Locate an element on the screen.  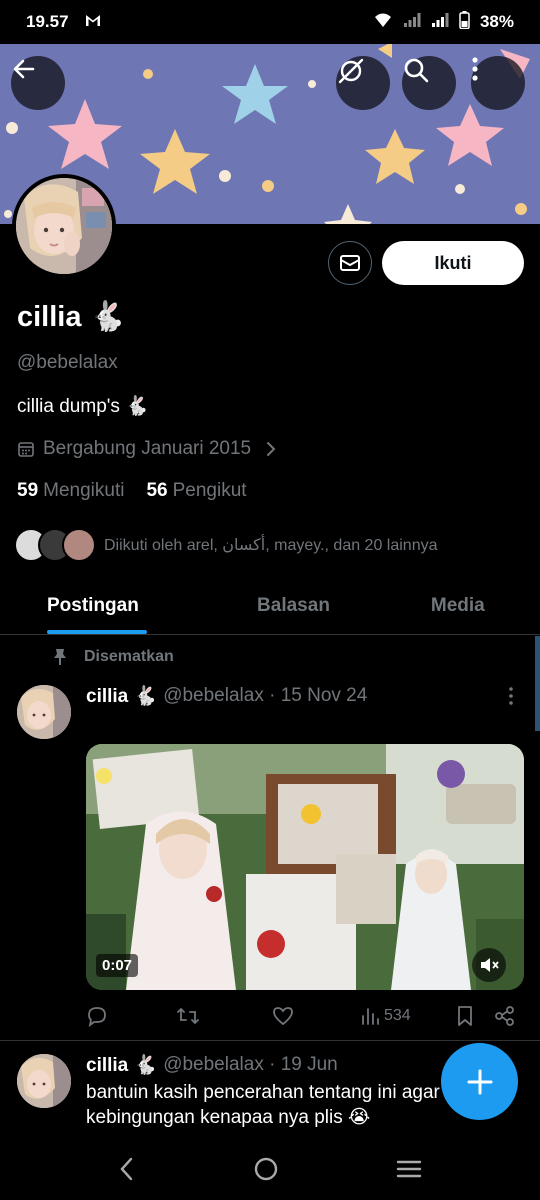
profile-name: cillia 🐇 is located at coordinates (71, 317).